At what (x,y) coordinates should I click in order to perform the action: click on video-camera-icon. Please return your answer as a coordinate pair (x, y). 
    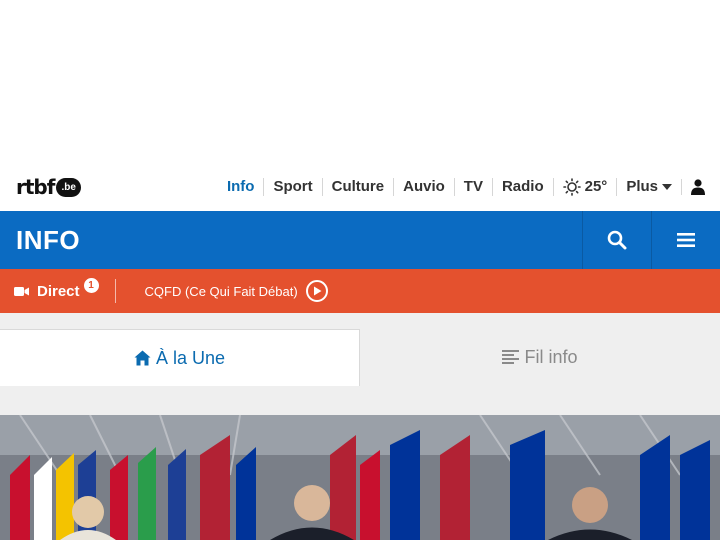
    Looking at the image, I should click on (21, 291).